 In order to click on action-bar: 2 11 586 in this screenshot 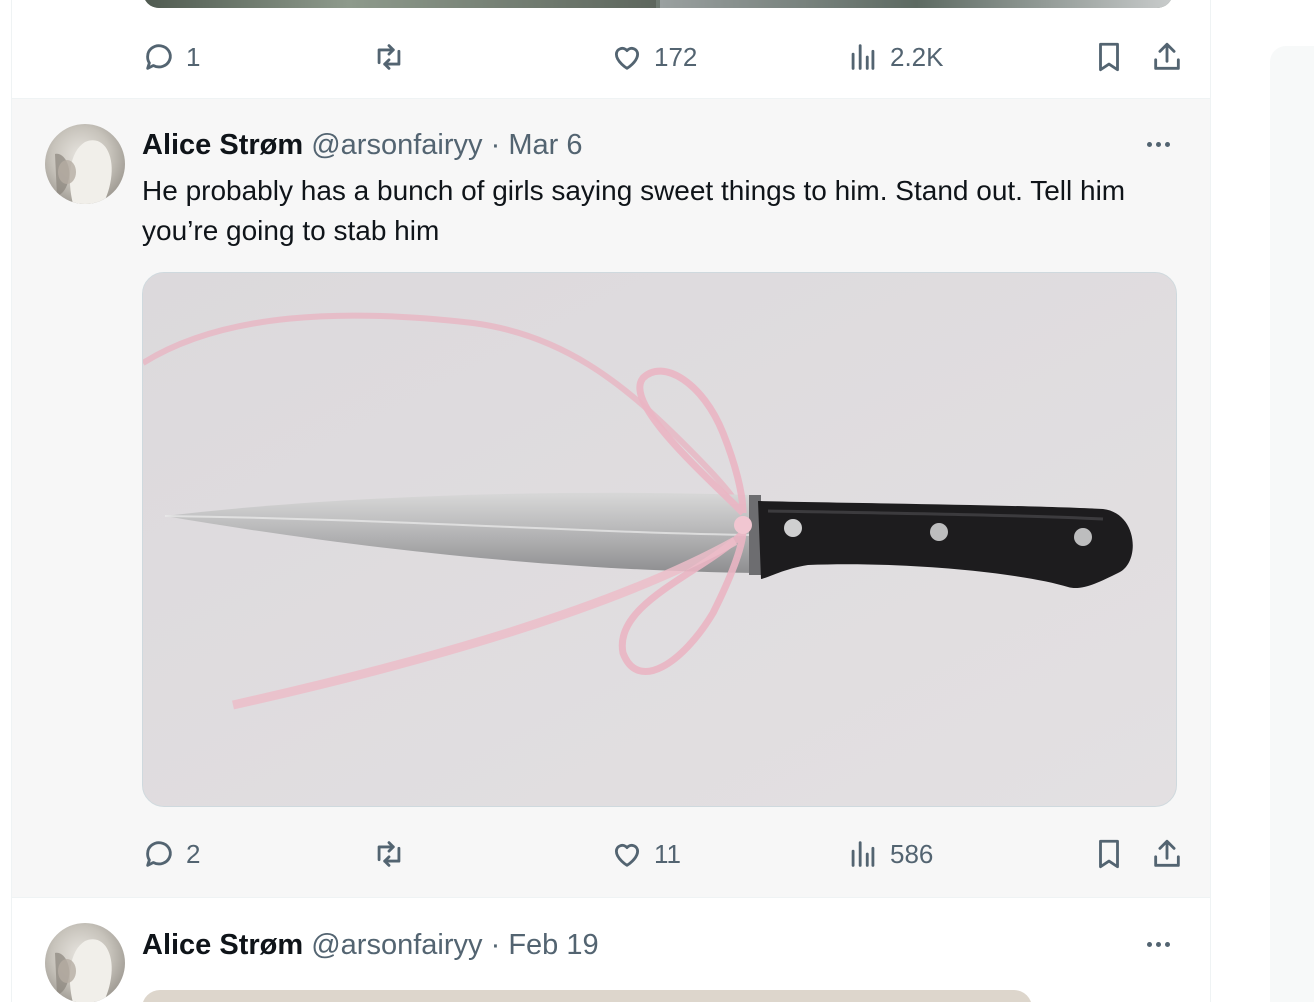, I will do `click(662, 854)`.